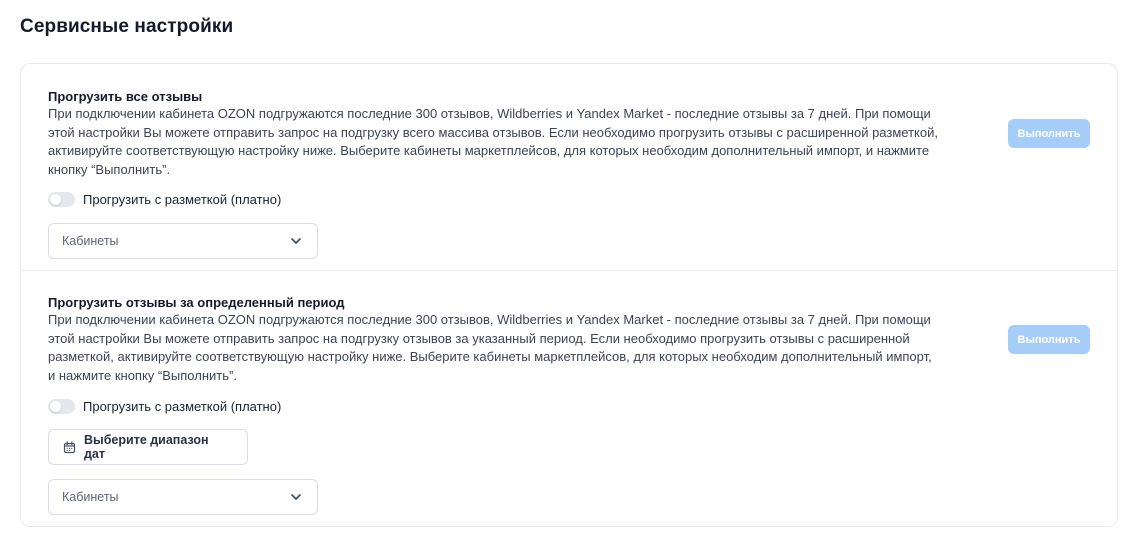  I want to click on page-title: Сервисные настройки, so click(127, 26).